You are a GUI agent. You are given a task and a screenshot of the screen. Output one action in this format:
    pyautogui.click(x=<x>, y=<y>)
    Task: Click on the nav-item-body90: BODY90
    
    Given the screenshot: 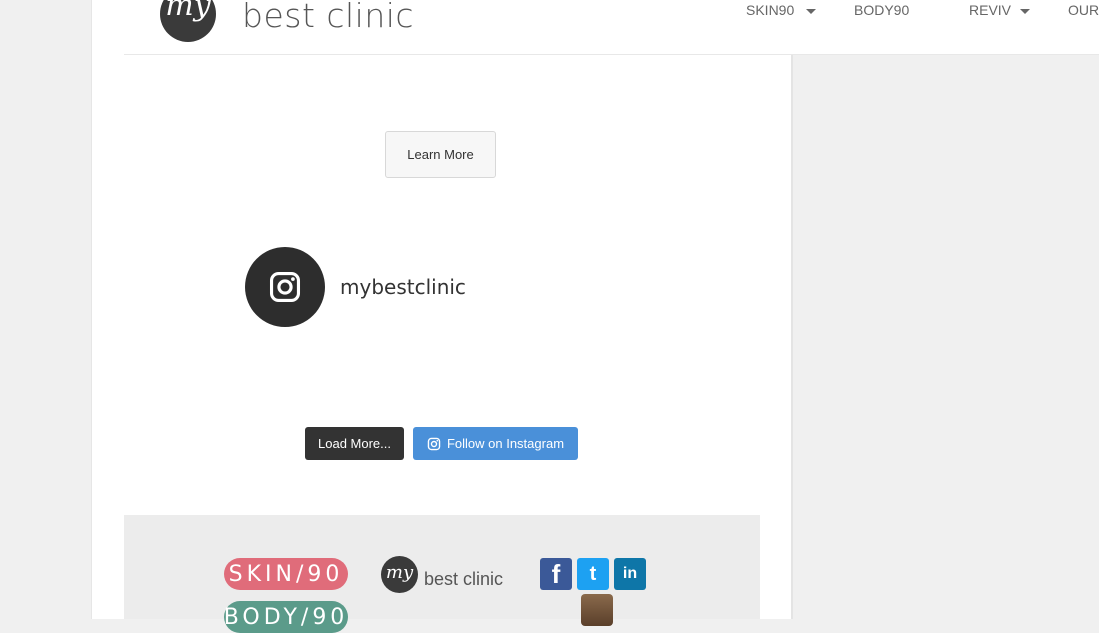 What is the action you would take?
    pyautogui.click(x=881, y=10)
    